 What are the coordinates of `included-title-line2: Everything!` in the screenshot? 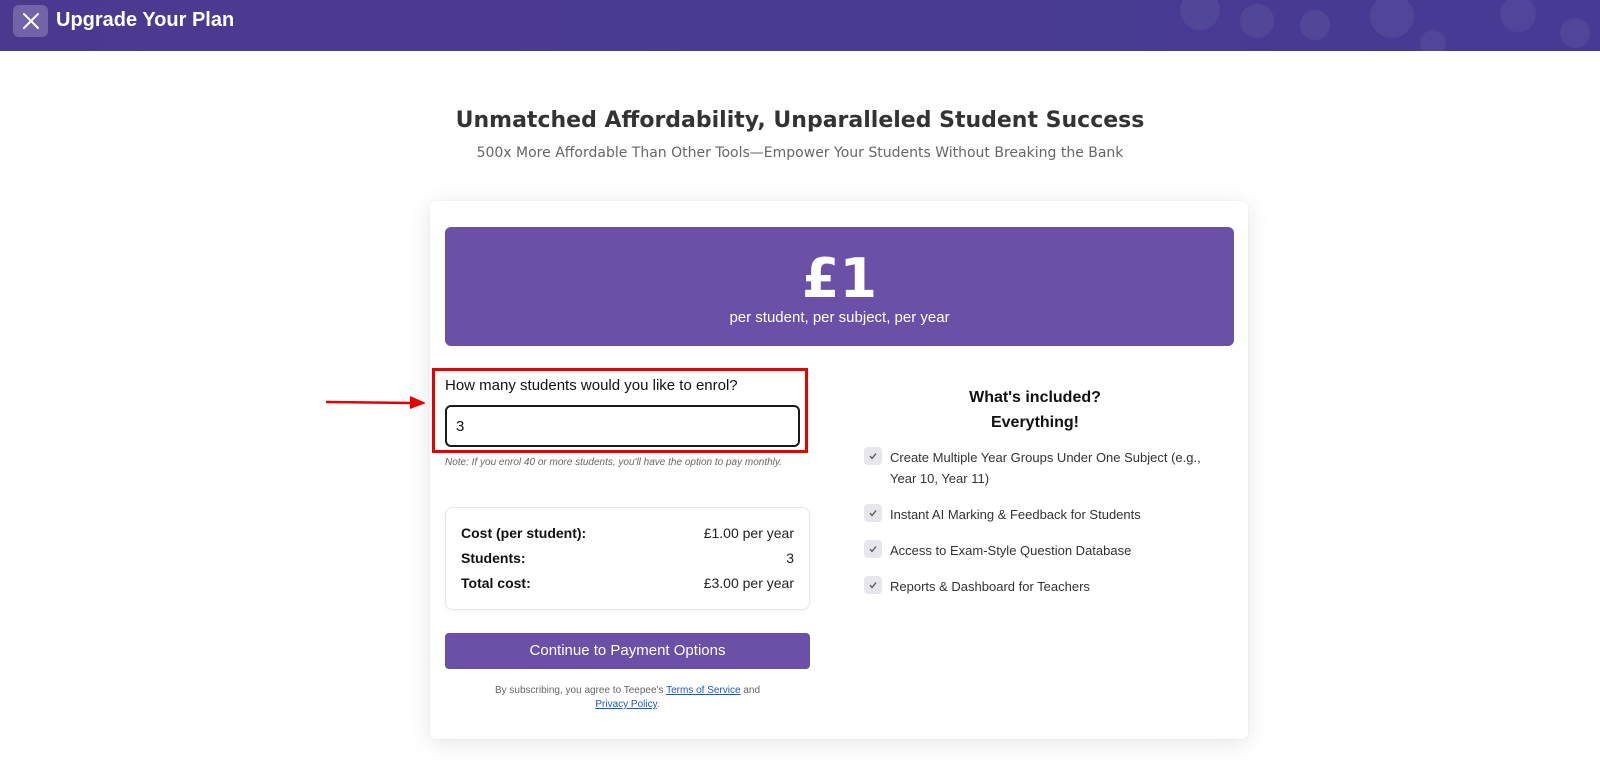 It's located at (1034, 422).